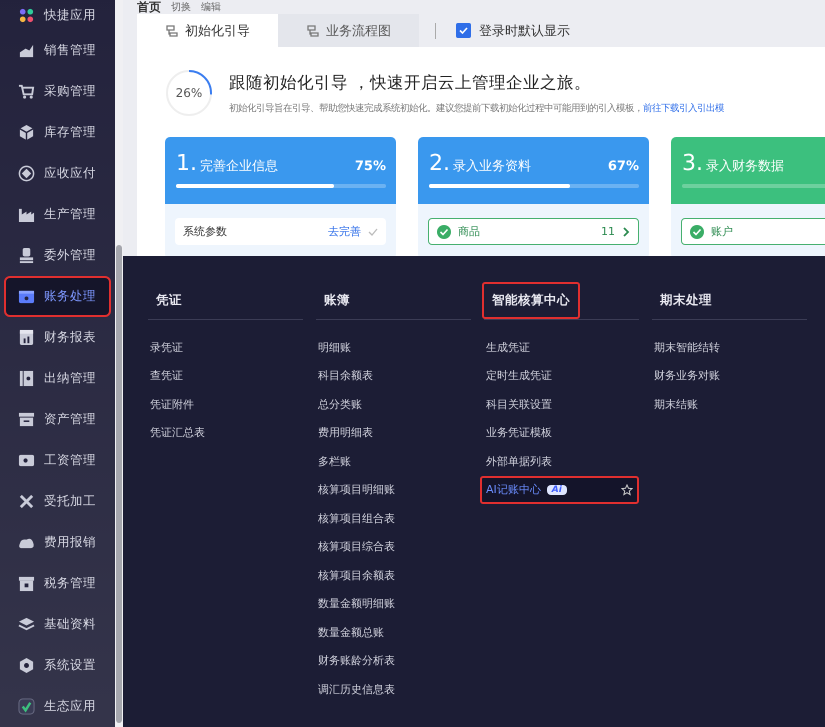  What do you see at coordinates (26, 214) in the screenshot?
I see `factory-icon` at bounding box center [26, 214].